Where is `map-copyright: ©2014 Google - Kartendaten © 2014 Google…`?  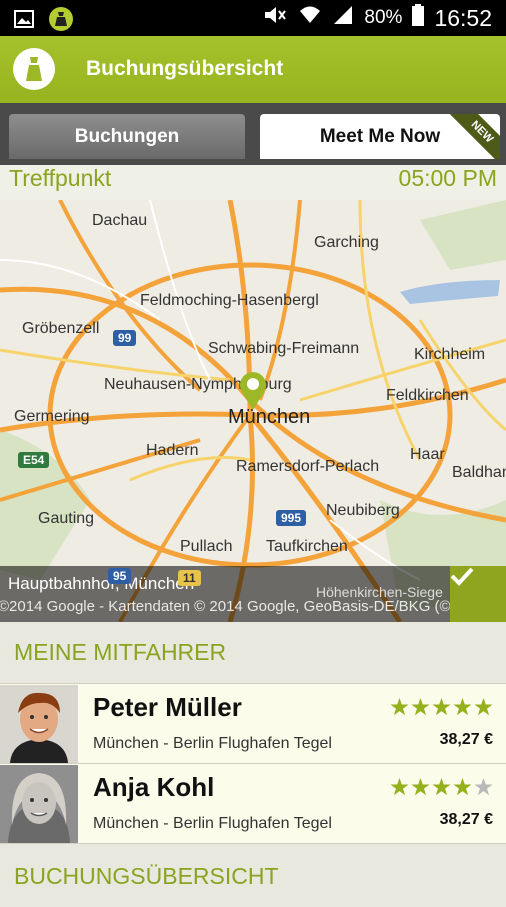
map-copyright: ©2014 Google - Kartendaten © 2014 Google… is located at coordinates (225, 606).